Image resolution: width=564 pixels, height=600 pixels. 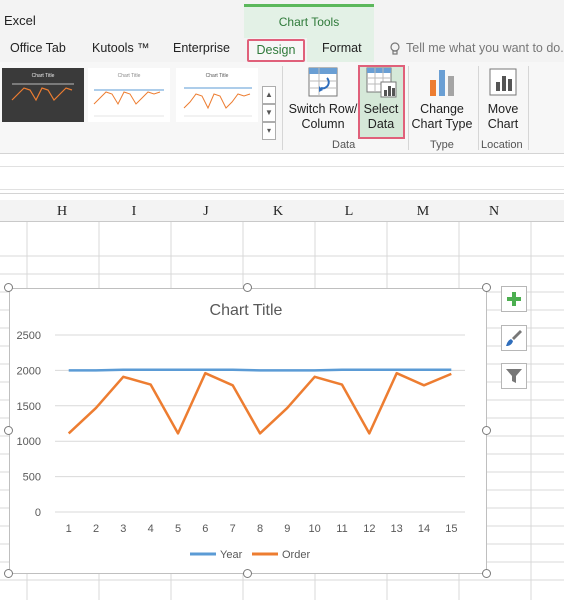 What do you see at coordinates (29, 371) in the screenshot?
I see `y-tick-label: 2000` at bounding box center [29, 371].